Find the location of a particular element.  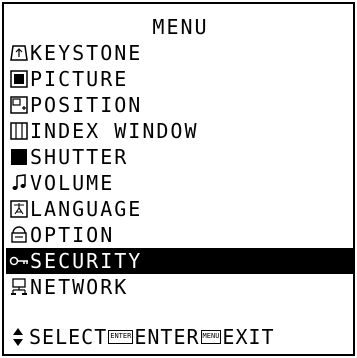

menu-title: MENU is located at coordinates (180, 27).